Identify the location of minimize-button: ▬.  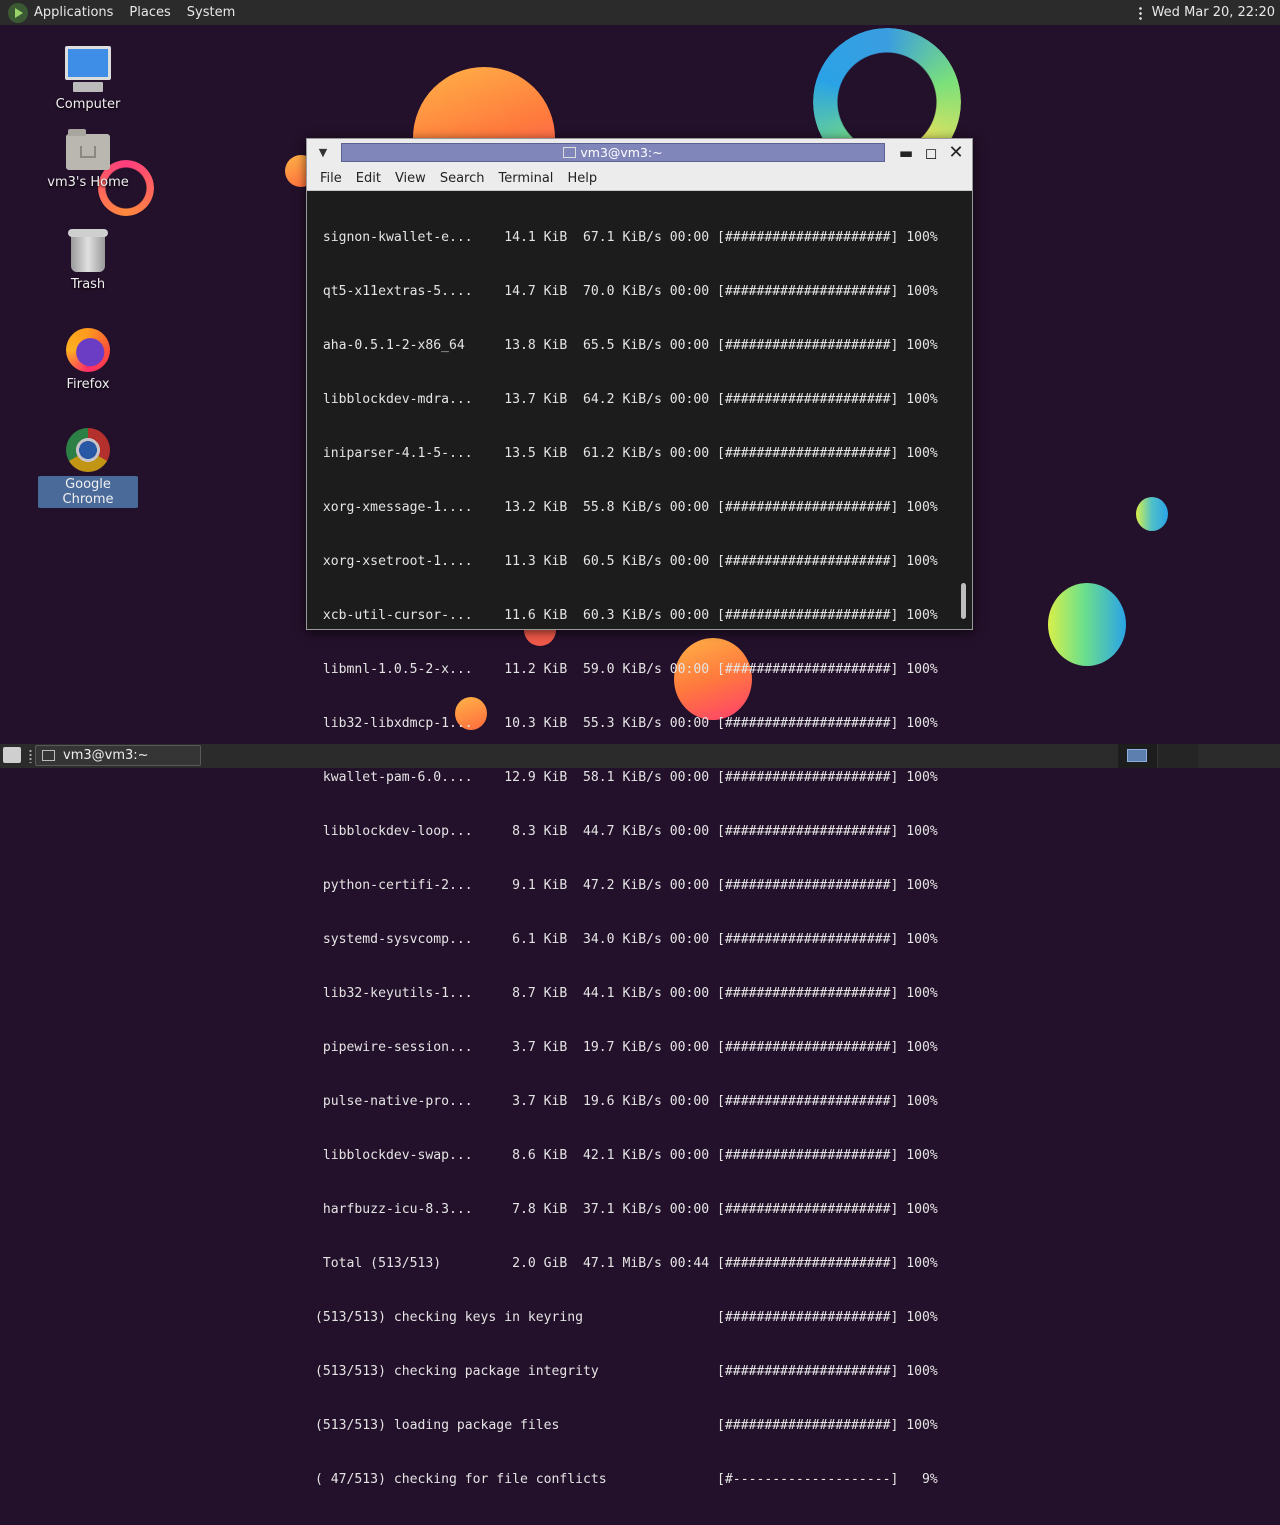
(906, 153).